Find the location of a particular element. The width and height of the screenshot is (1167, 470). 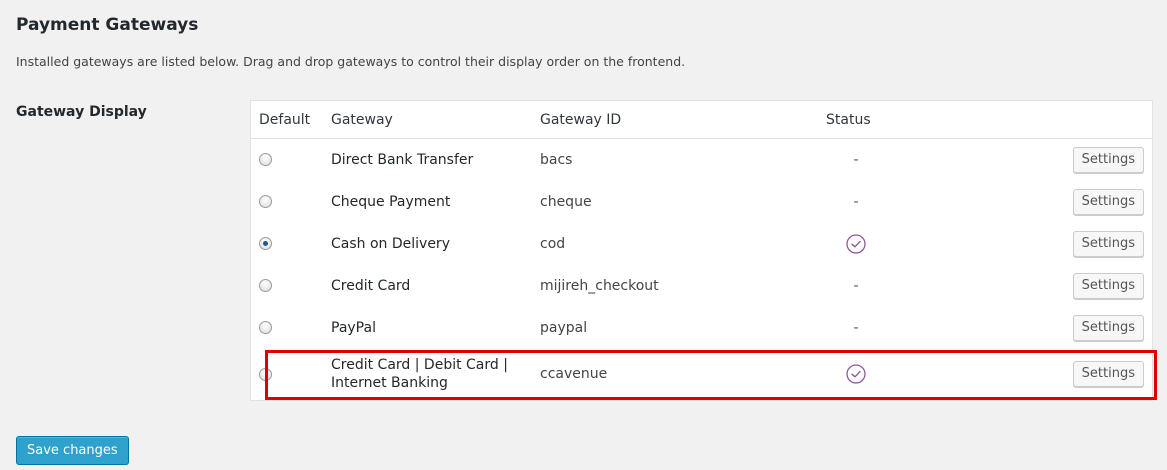

gateway-display-label: Gateway Display is located at coordinates (81, 112).